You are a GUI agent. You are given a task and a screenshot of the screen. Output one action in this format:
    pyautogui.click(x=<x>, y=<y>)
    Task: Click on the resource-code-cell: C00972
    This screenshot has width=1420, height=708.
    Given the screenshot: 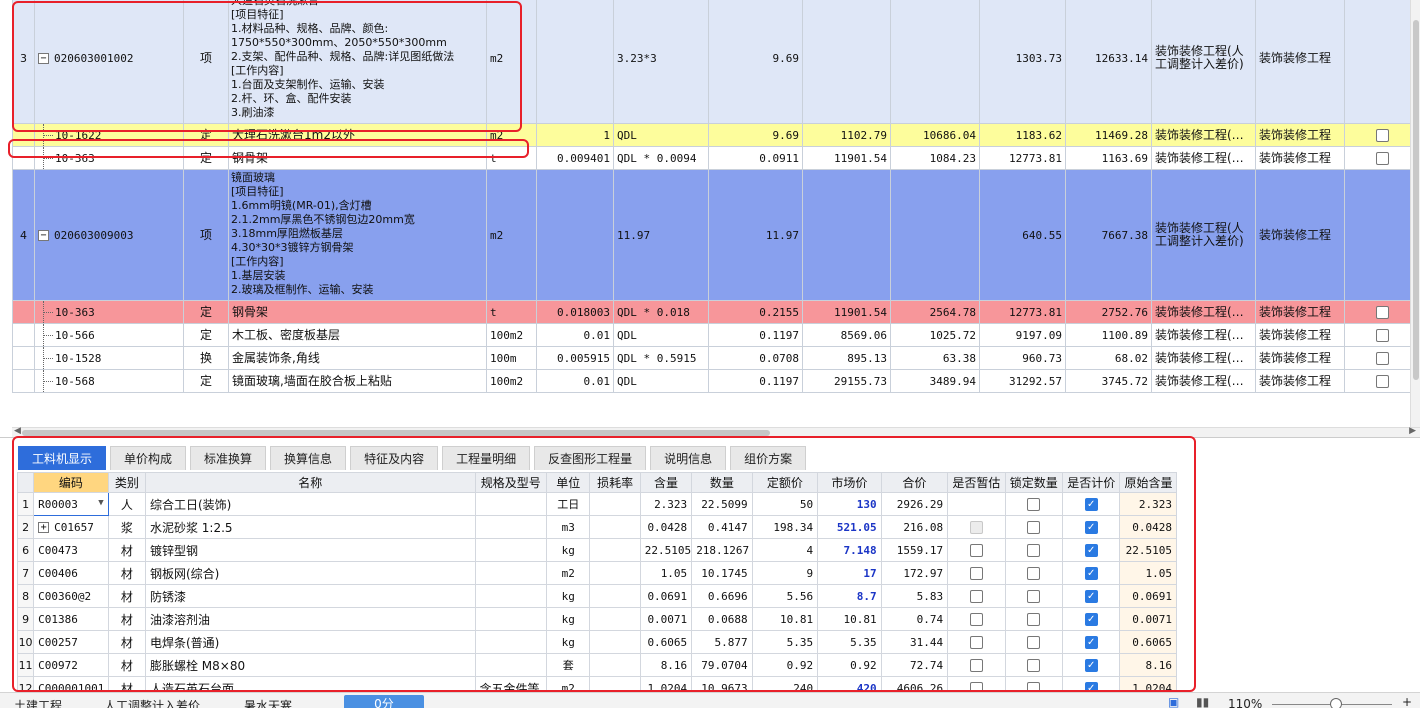 What is the action you would take?
    pyautogui.click(x=71, y=665)
    